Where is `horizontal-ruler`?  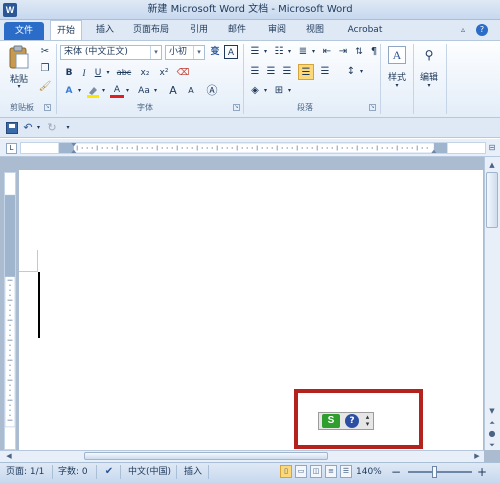 horizontal-ruler is located at coordinates (253, 148).